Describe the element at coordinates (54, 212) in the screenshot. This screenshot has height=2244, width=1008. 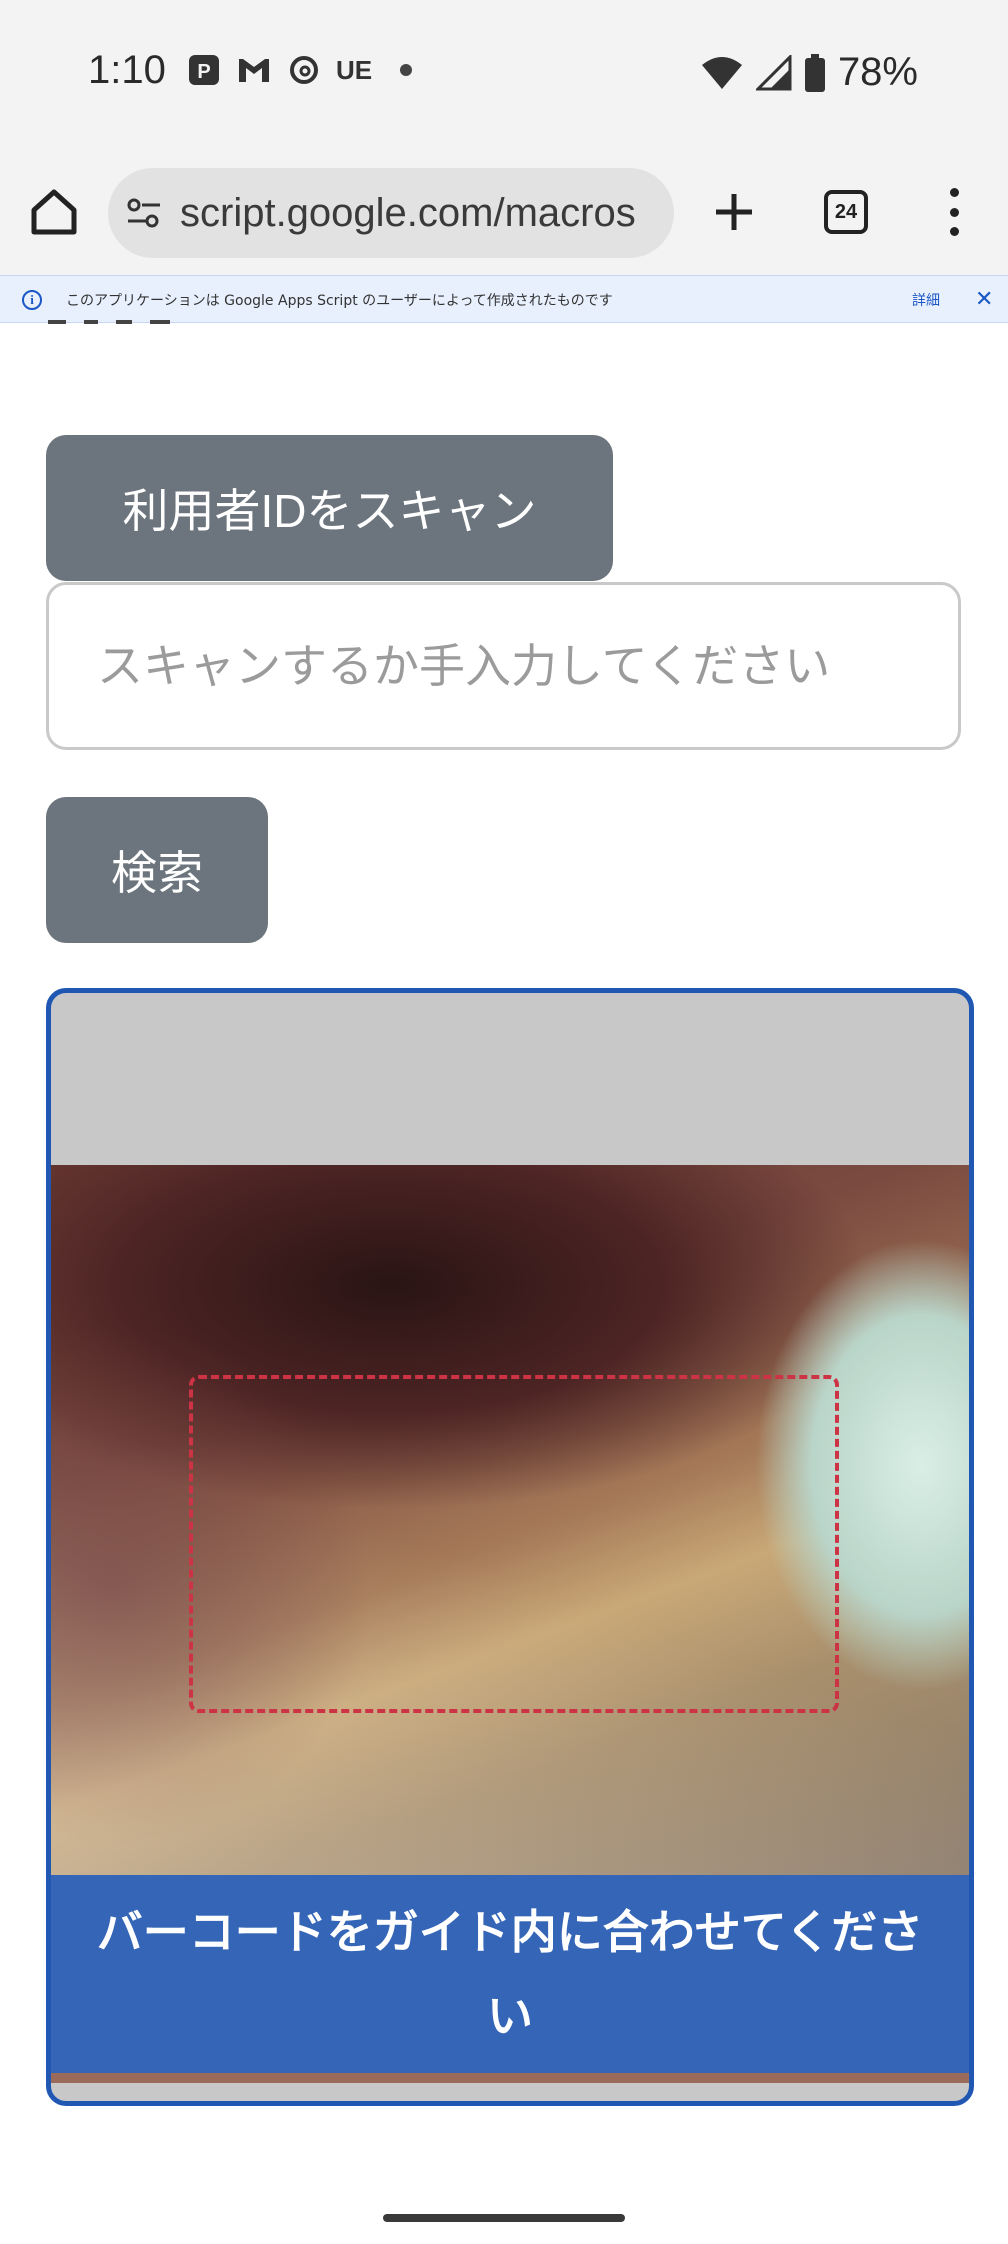
I see `home-icon` at that location.